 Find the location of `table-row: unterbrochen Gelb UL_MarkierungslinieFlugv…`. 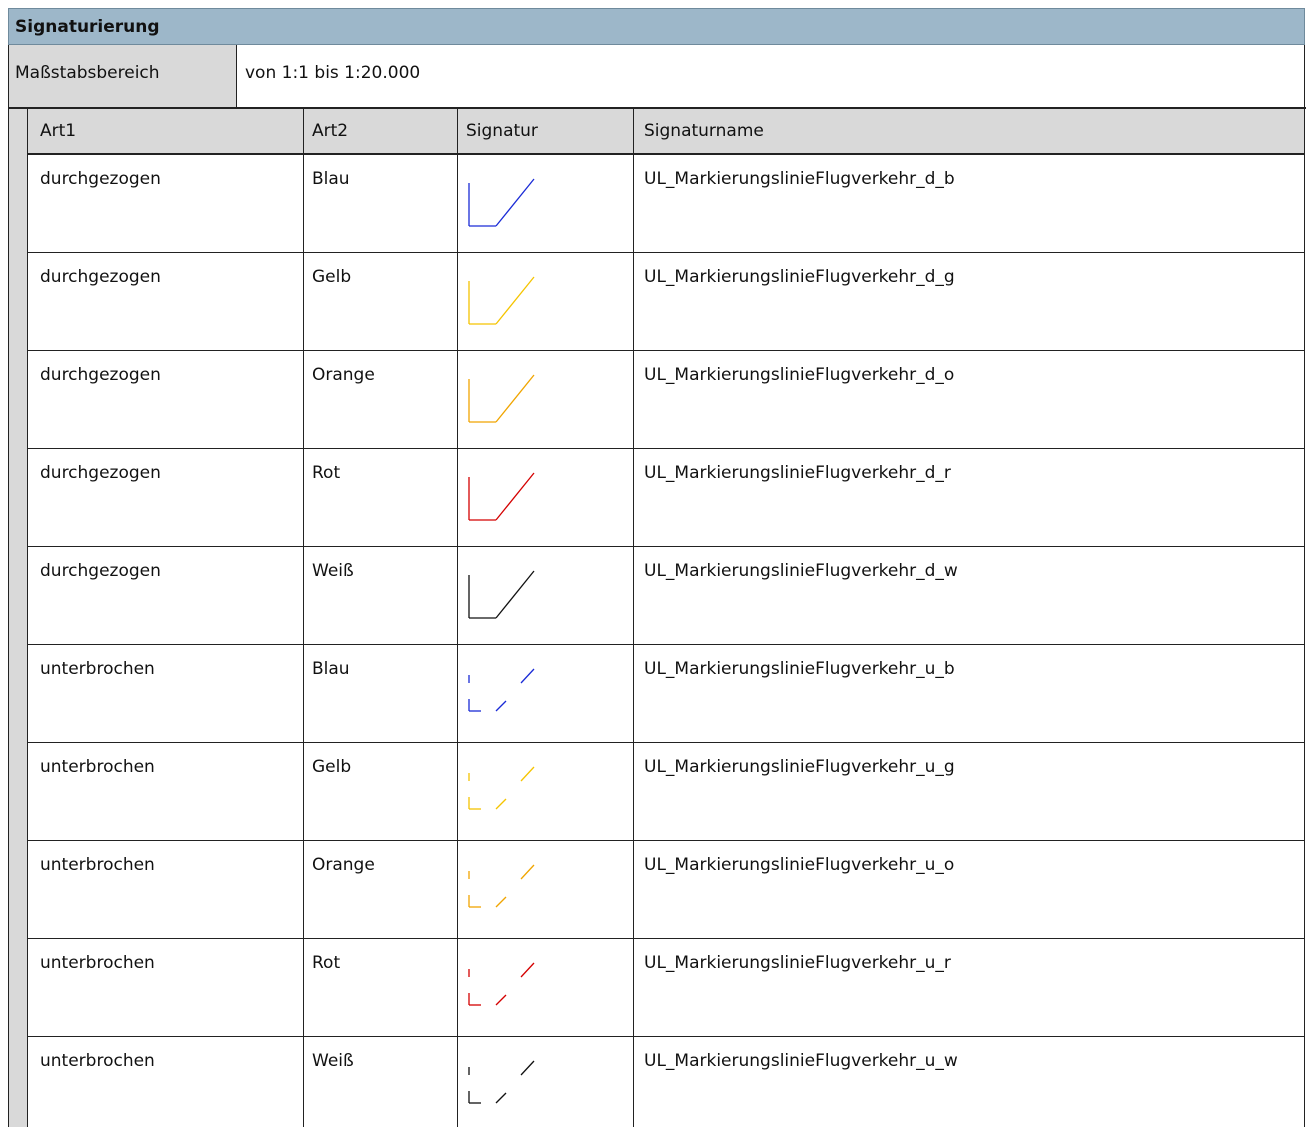

table-row: unterbrochen Gelb UL_MarkierungslinieFlugv… is located at coordinates (656, 792).